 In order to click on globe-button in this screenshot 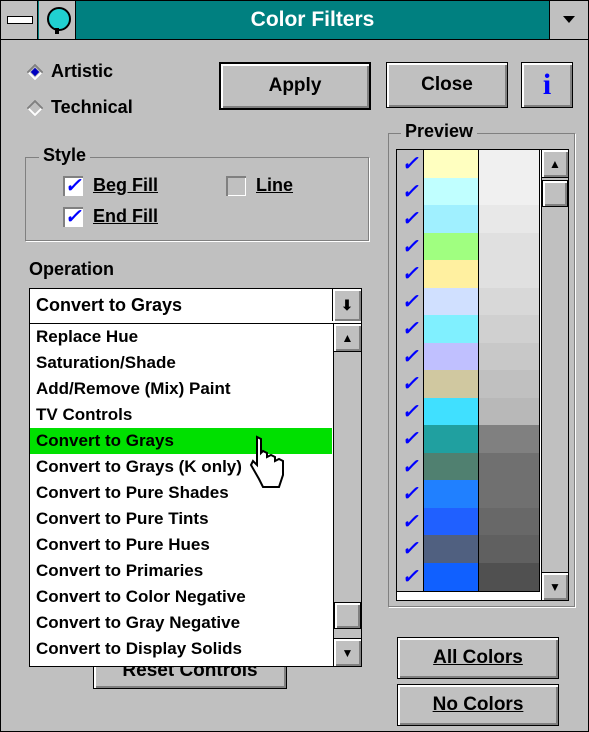, I will do `click(57, 20)`.